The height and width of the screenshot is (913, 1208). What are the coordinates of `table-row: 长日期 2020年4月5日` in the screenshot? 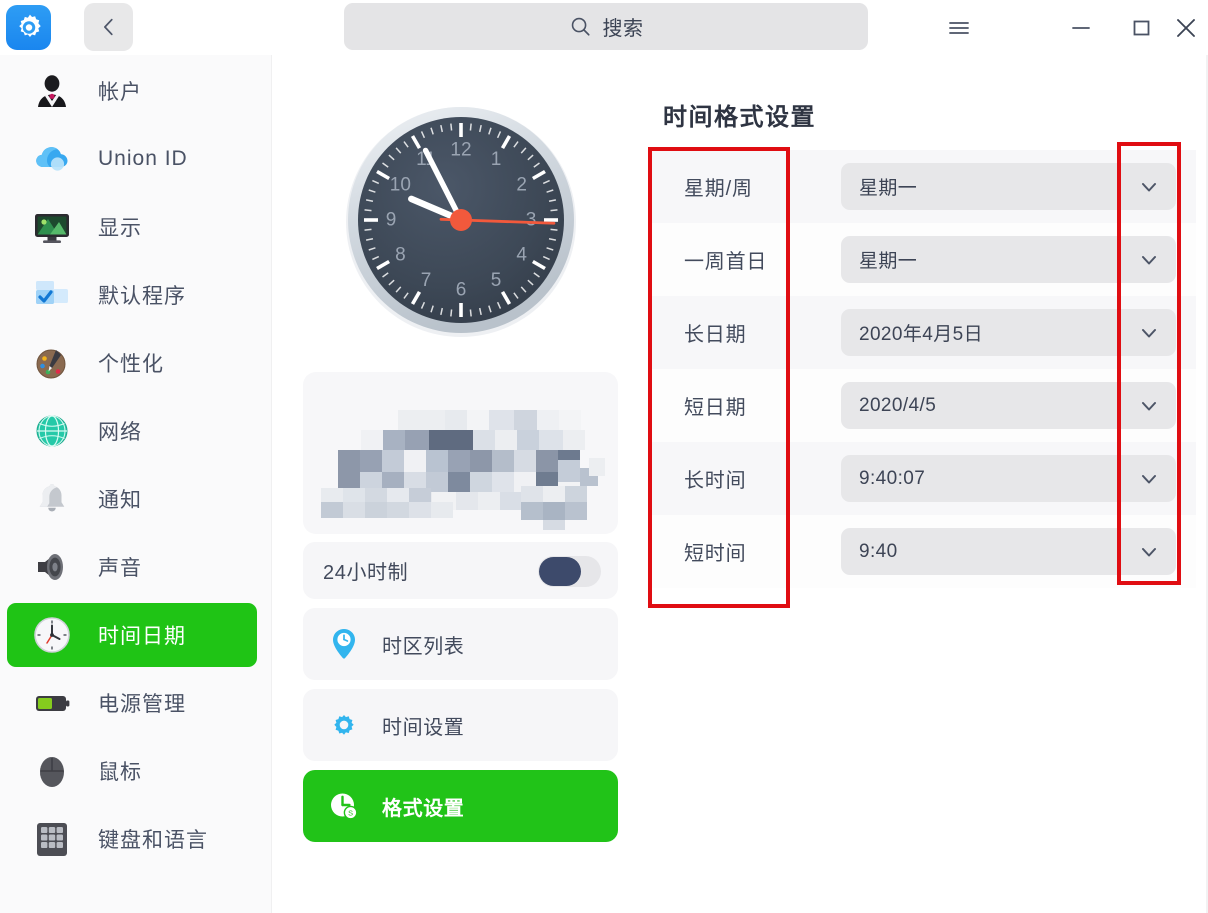 It's located at (923, 332).